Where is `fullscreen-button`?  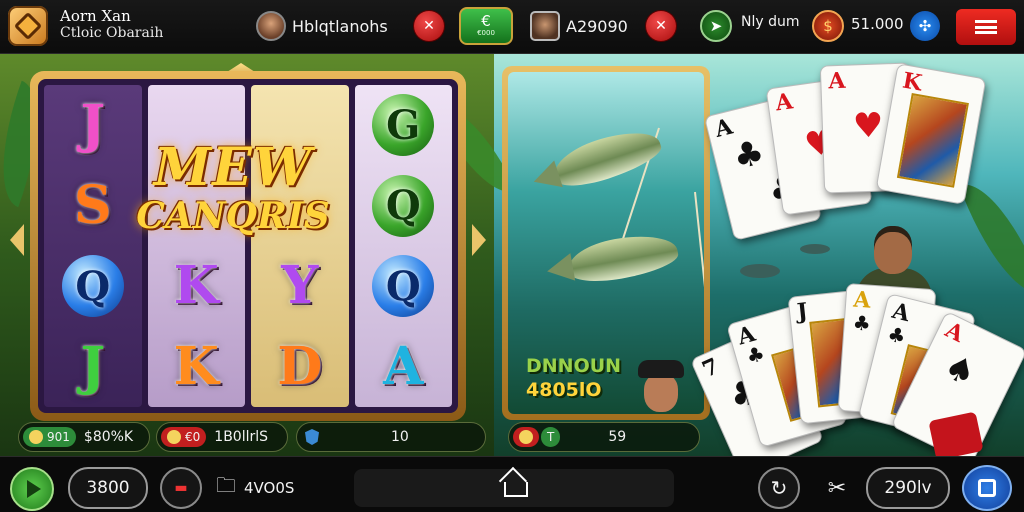
fullscreen-button is located at coordinates (987, 488).